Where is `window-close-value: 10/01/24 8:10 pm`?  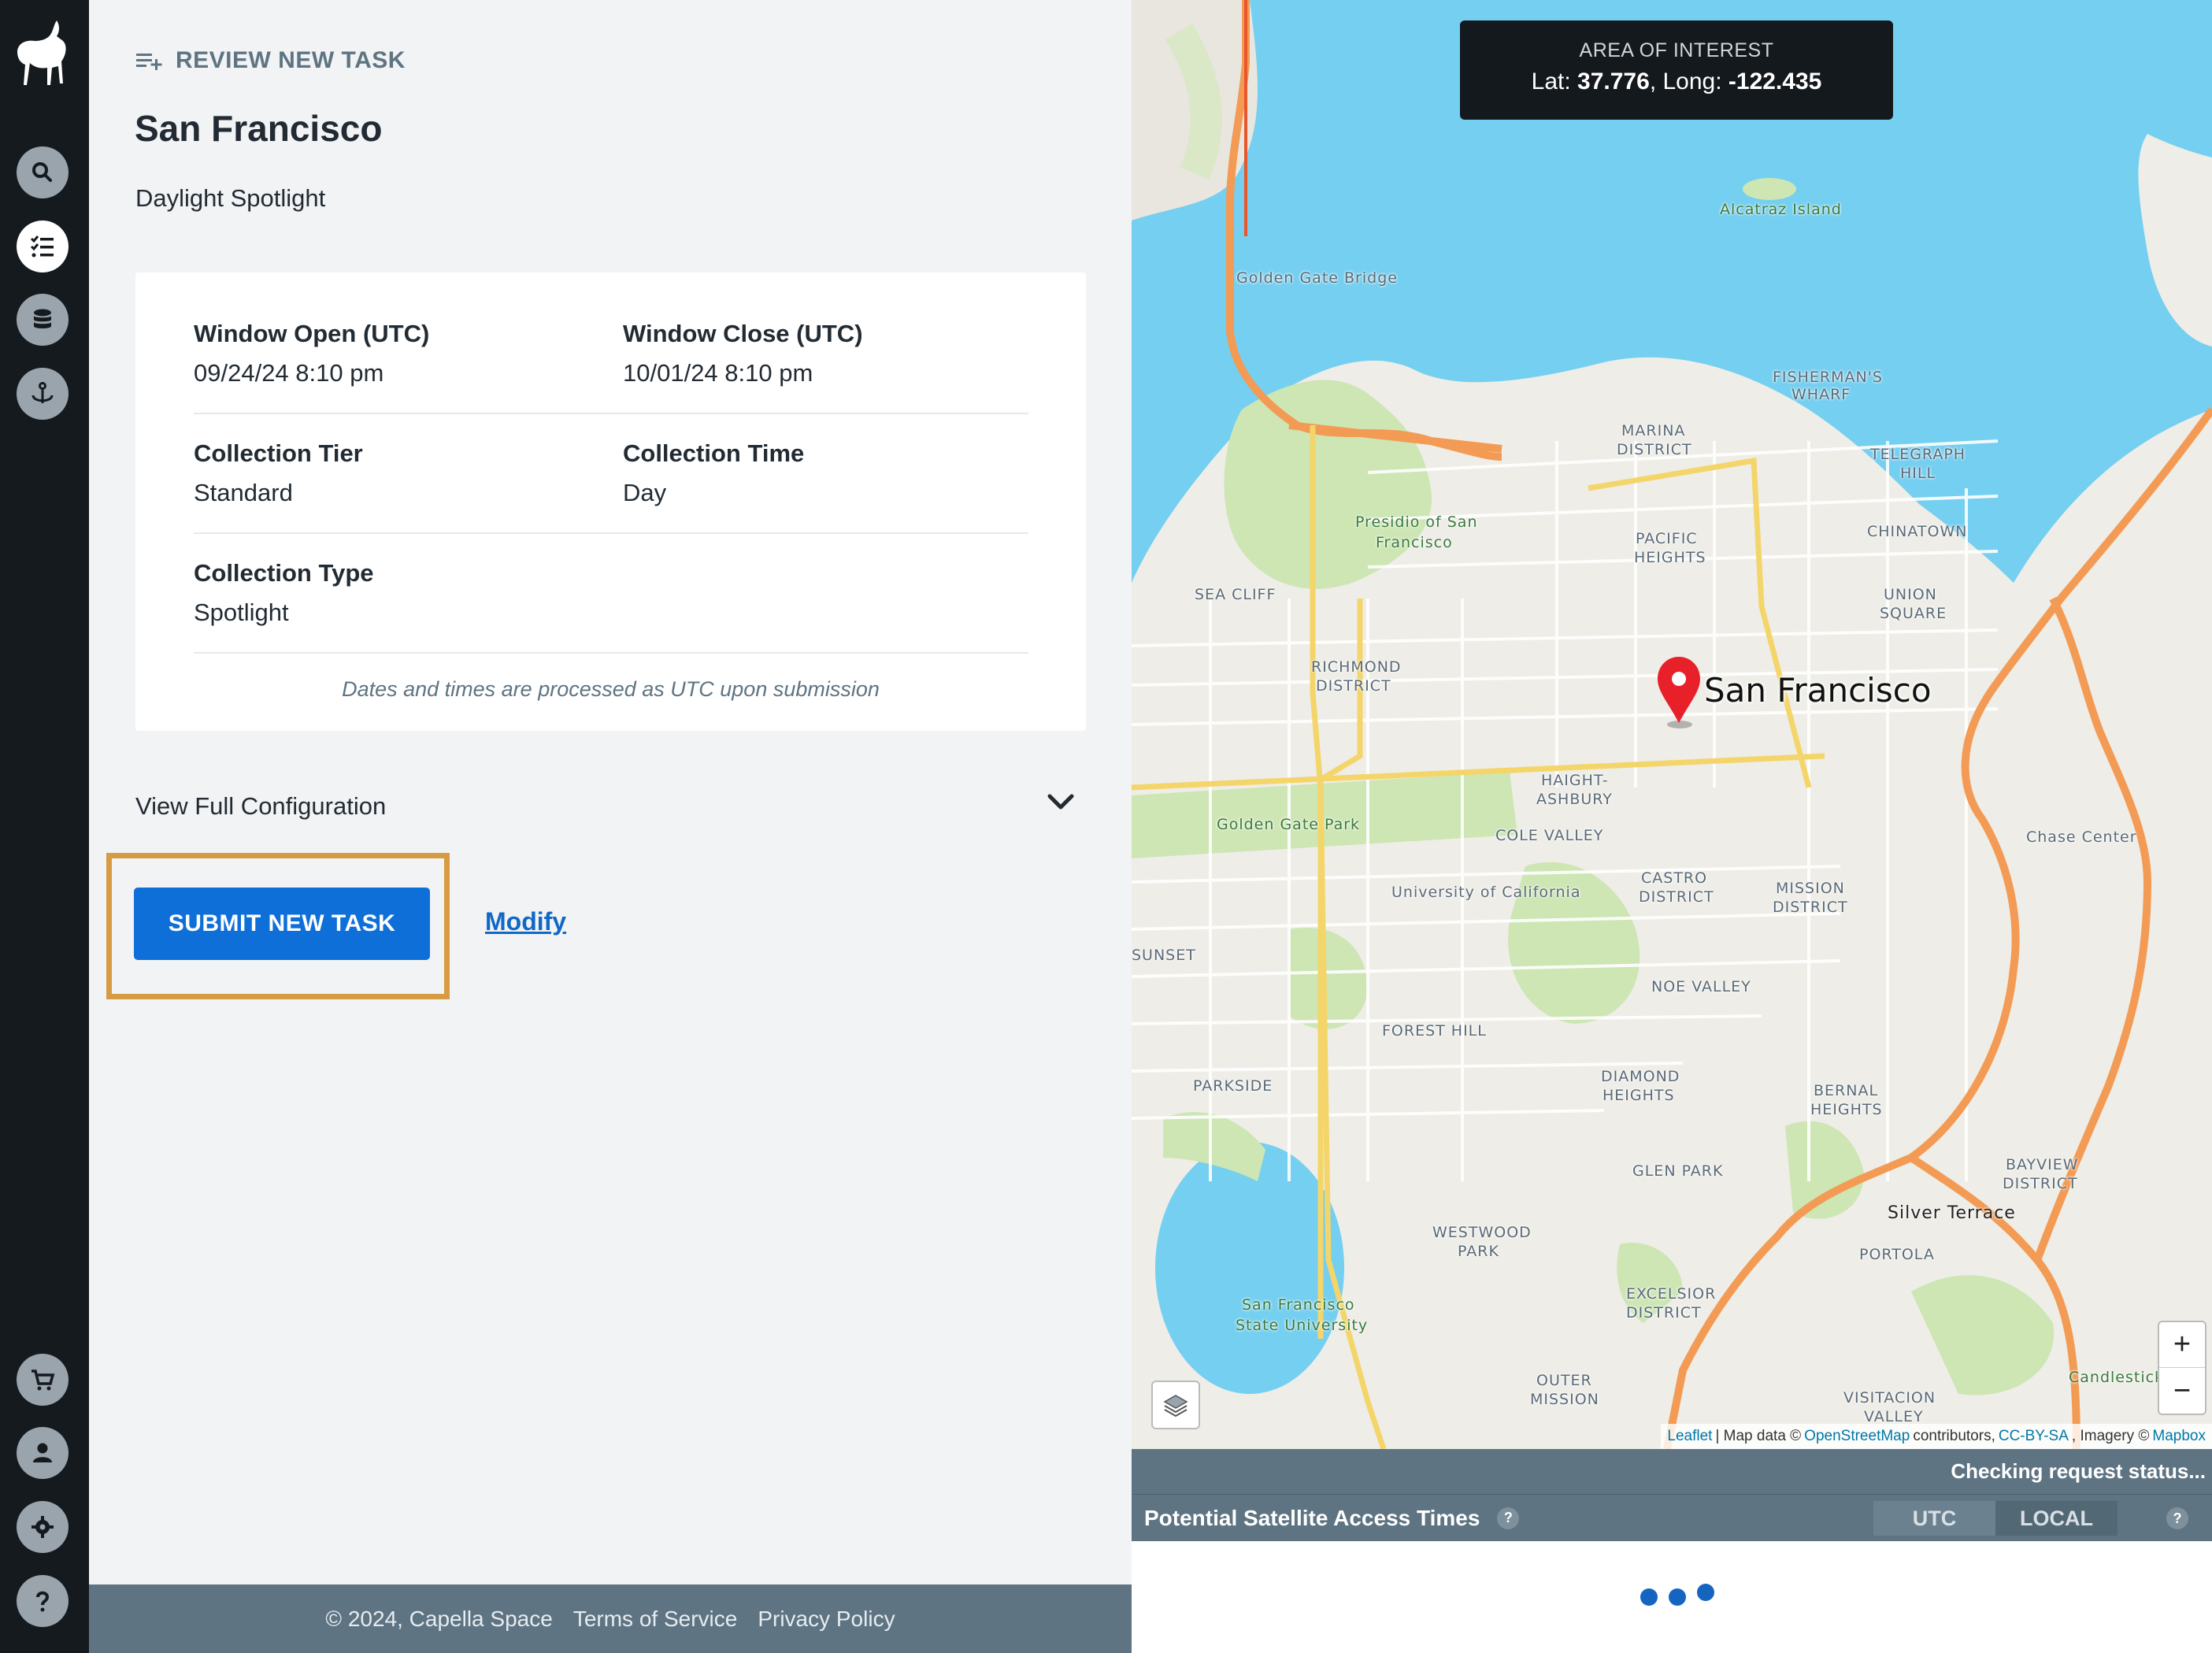 window-close-value: 10/01/24 8:10 pm is located at coordinates (718, 373).